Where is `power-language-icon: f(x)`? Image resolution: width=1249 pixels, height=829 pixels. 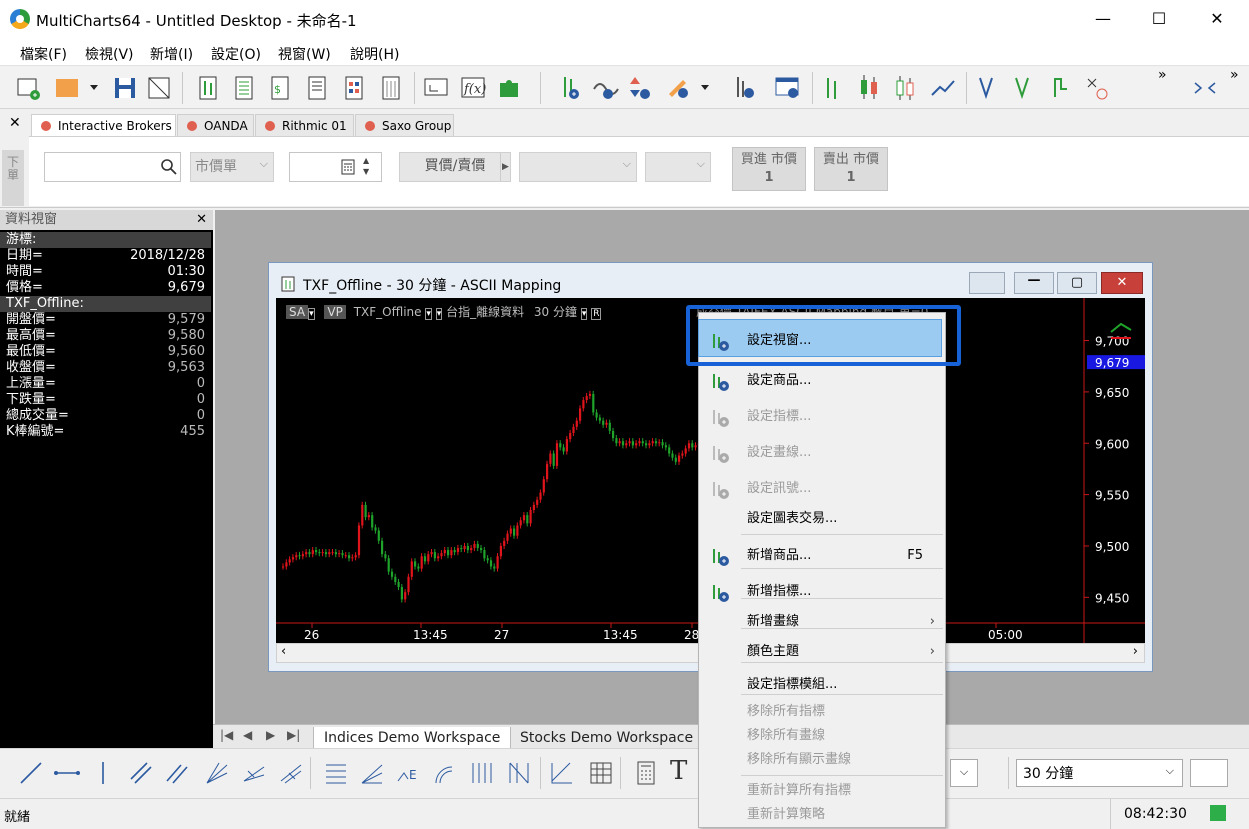 power-language-icon: f(x) is located at coordinates (473, 88).